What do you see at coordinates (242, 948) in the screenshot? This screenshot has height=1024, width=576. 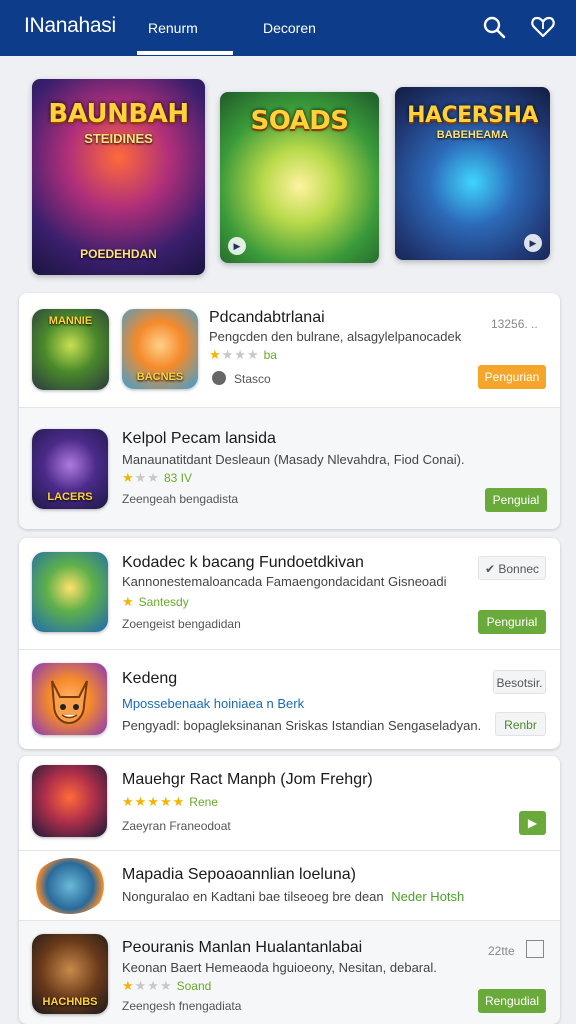 I see `app-title: Peouranis Manlan Hualantanlabai` at bounding box center [242, 948].